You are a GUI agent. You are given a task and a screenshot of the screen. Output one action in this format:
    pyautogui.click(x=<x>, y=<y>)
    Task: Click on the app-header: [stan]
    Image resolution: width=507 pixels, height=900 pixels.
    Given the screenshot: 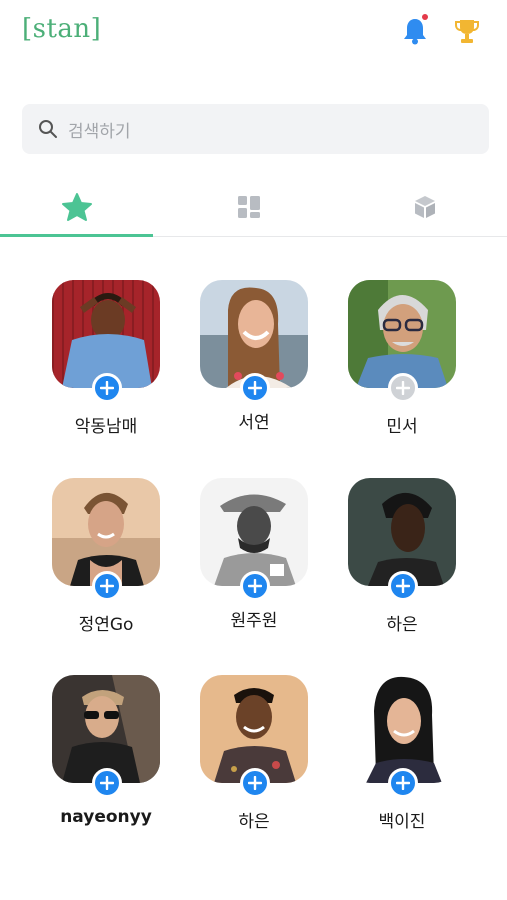 What is the action you would take?
    pyautogui.click(x=253, y=35)
    